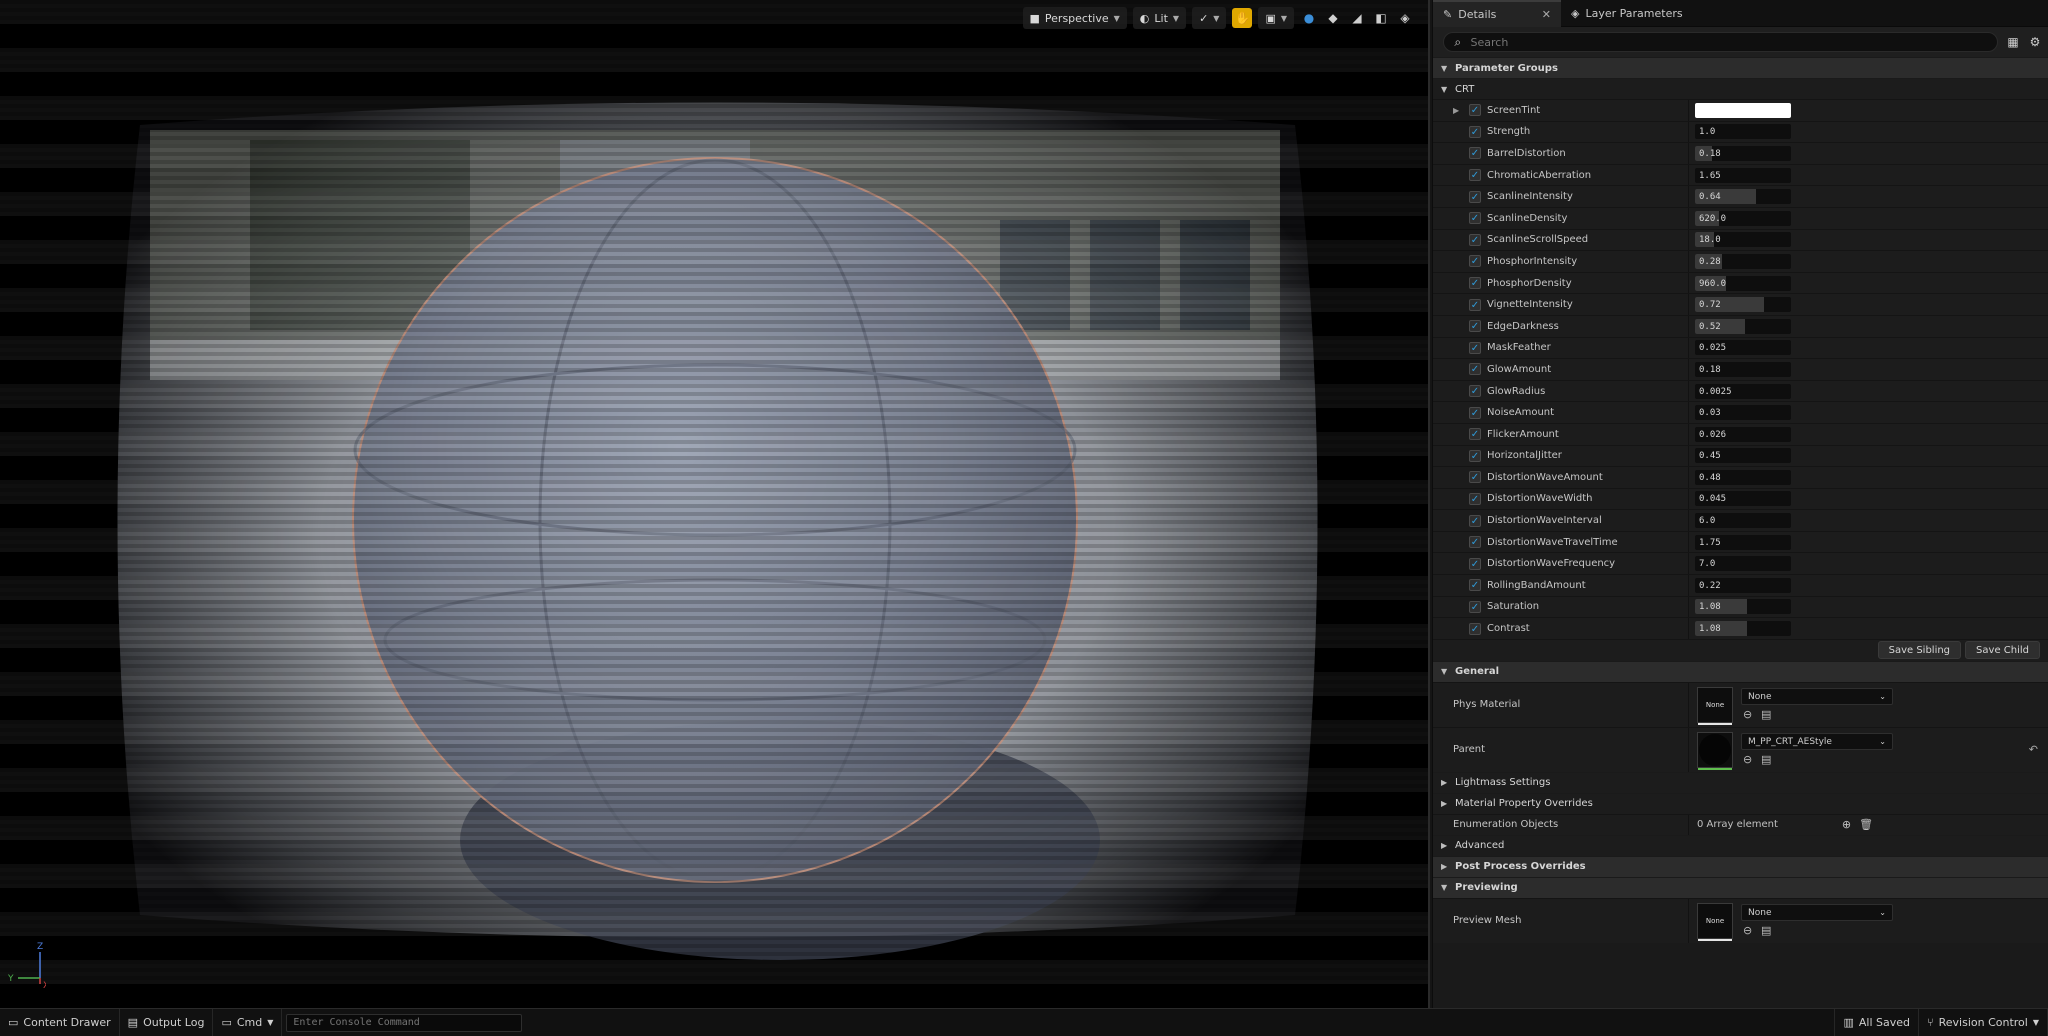 The width and height of the screenshot is (2048, 1036). I want to click on post-process-overrides-header: ▶ Post Process Overrides, so click(1740, 866).